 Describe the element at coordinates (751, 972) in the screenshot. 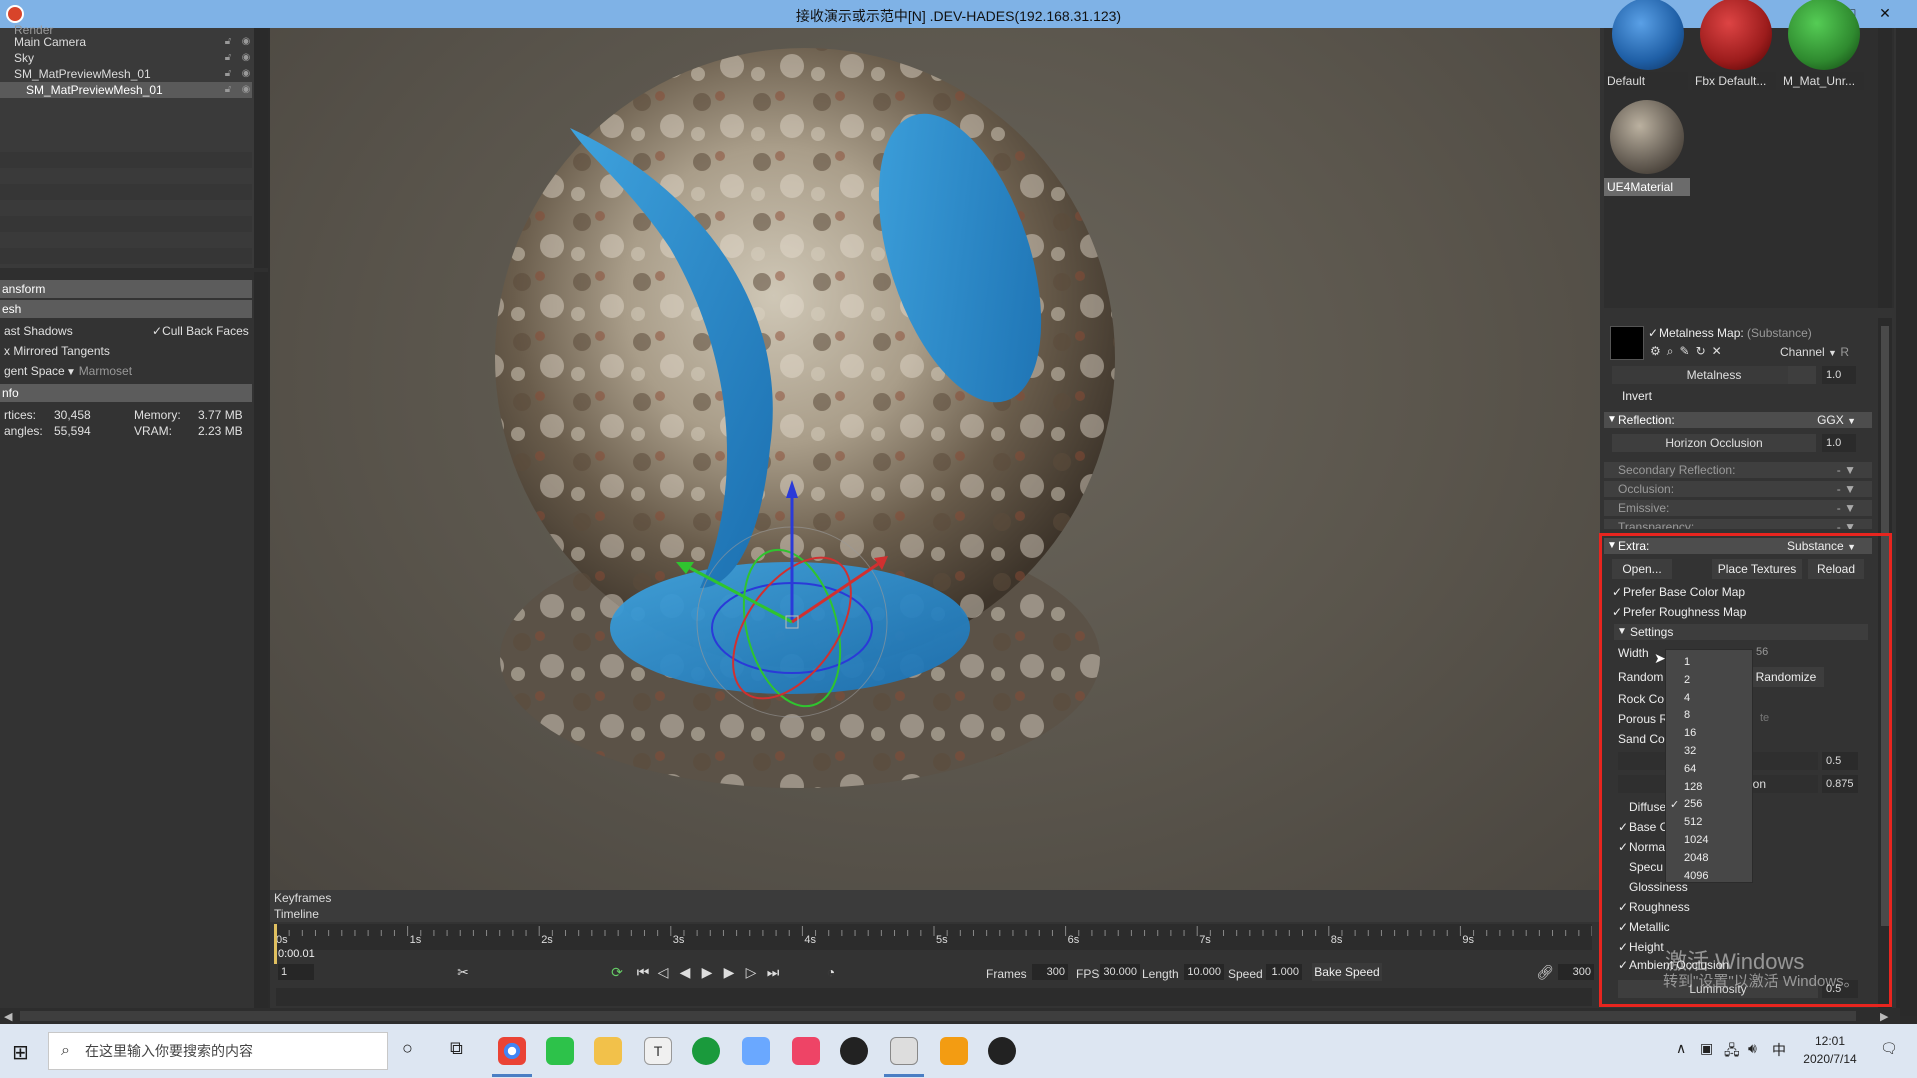

I see `next-keyframe-icon: ▷` at that location.